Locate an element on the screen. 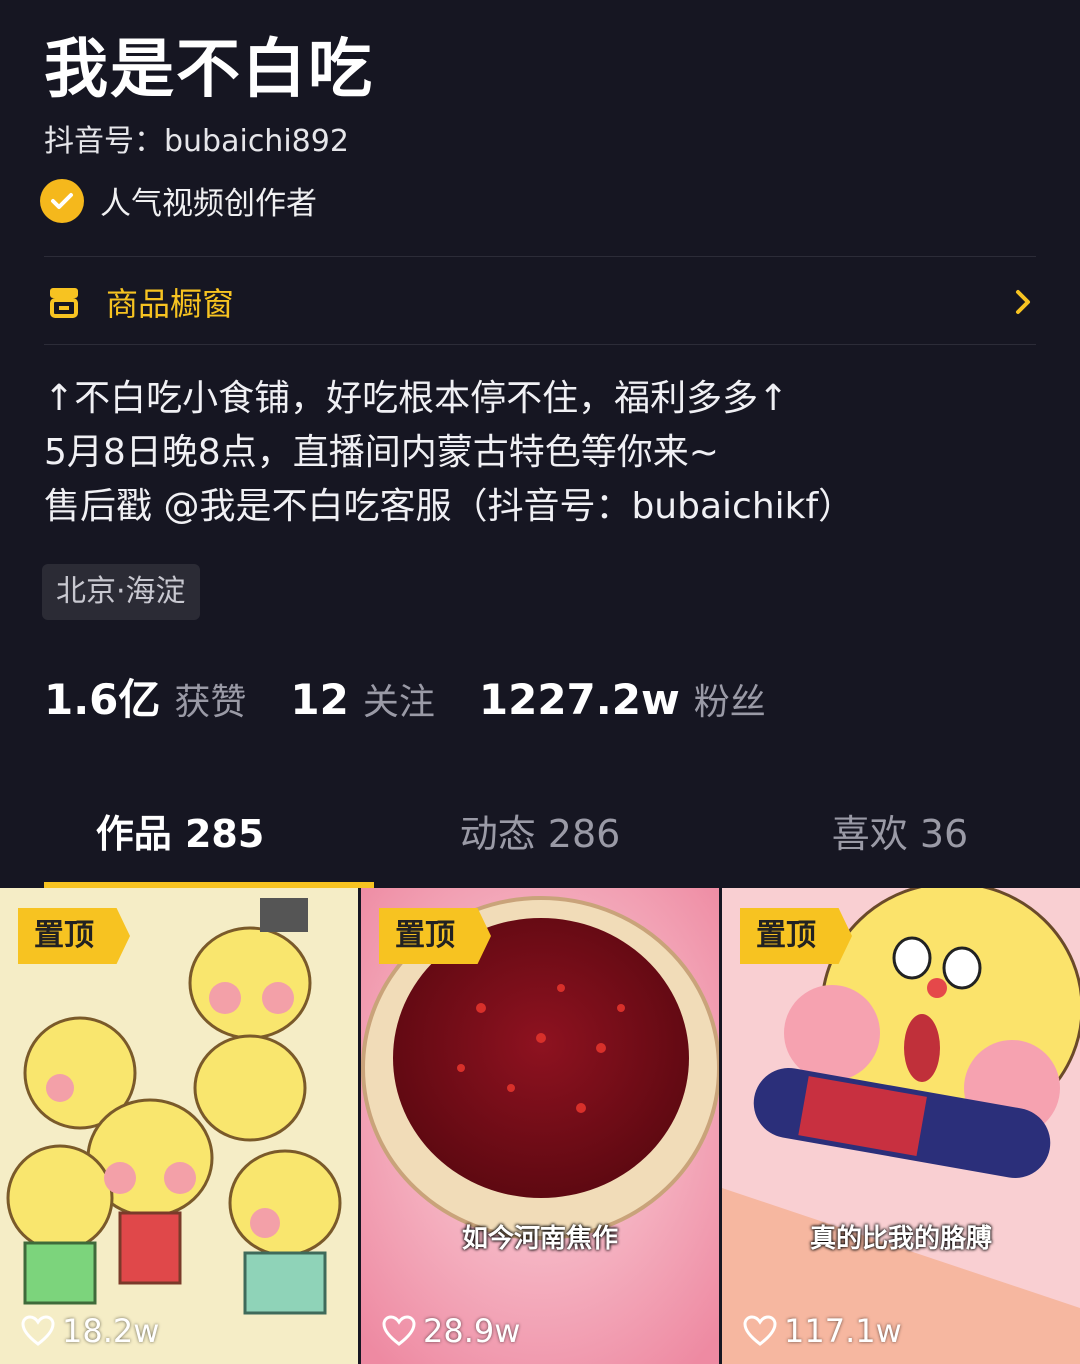 This screenshot has height=1364, width=1080. check-badge-icon is located at coordinates (62, 200).